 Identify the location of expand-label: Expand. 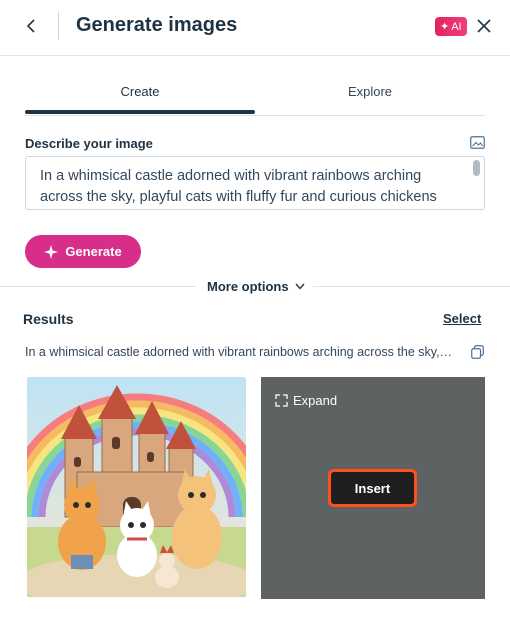
(315, 400).